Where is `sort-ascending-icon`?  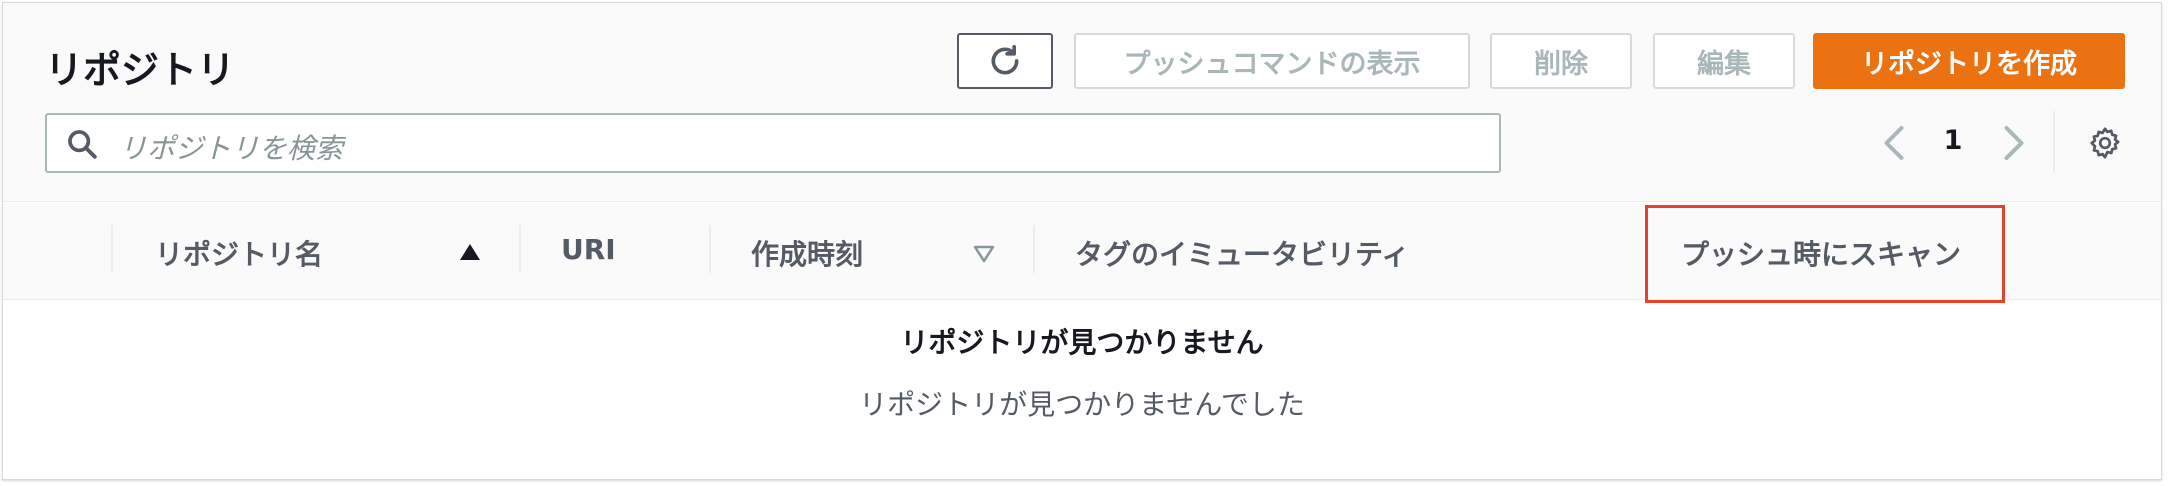
sort-ascending-icon is located at coordinates (470, 252).